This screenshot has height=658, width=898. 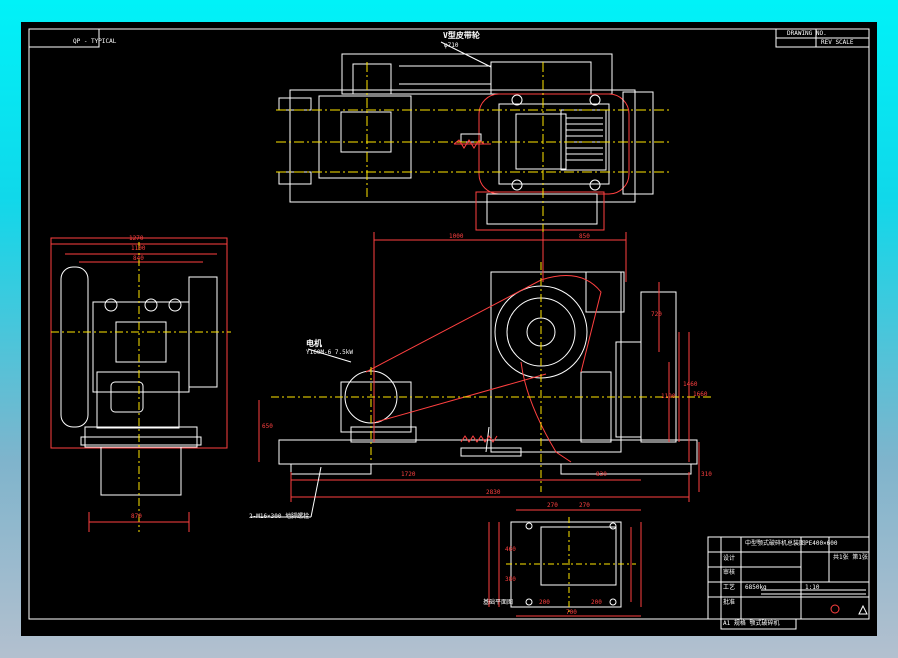 What do you see at coordinates (267, 426) in the screenshot?
I see `dim-motor-h: 650` at bounding box center [267, 426].